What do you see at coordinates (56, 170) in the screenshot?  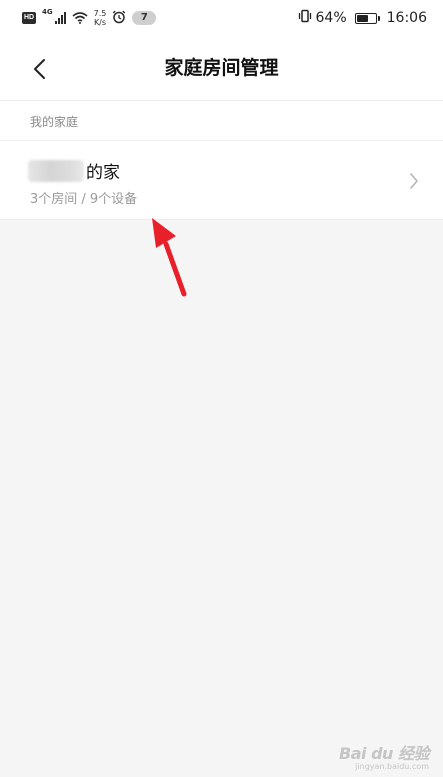 I see `blurred-owner-name` at bounding box center [56, 170].